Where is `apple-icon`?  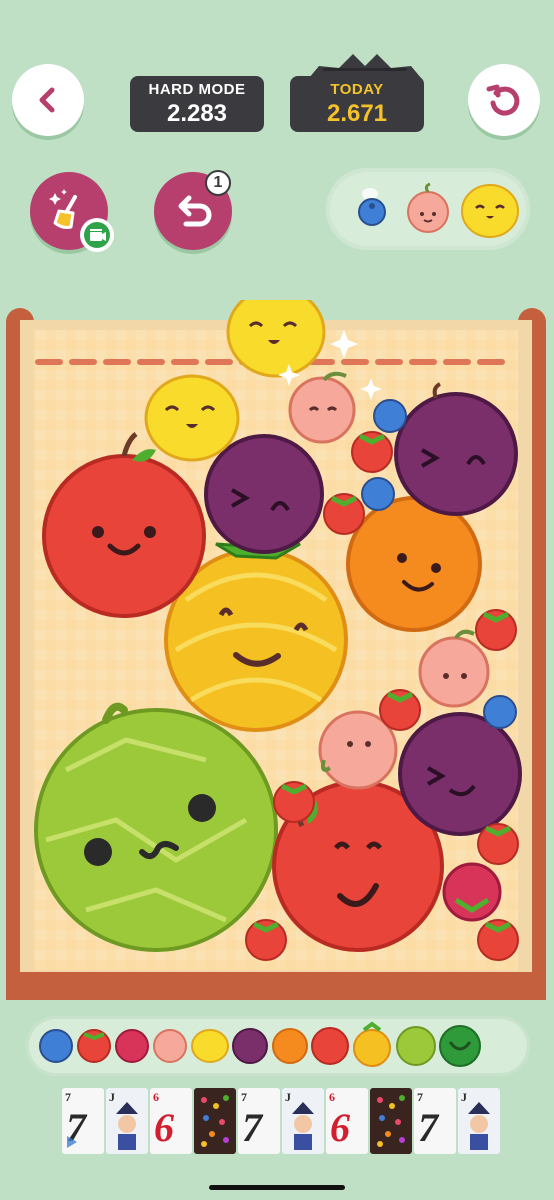
apple-icon is located at coordinates (330, 1046).